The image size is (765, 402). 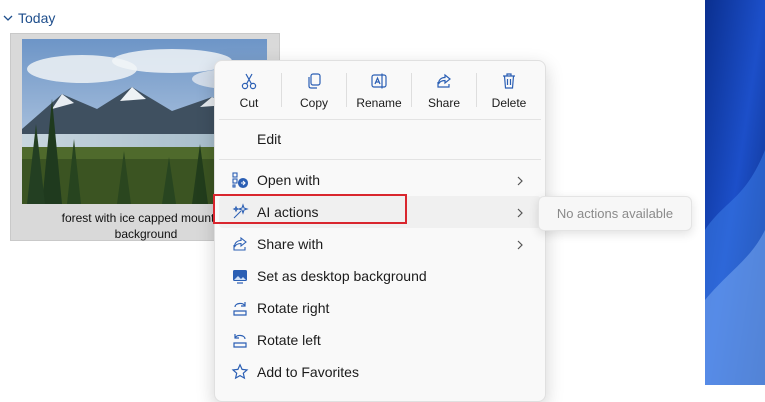 I want to click on share-button: Share, so click(x=444, y=90).